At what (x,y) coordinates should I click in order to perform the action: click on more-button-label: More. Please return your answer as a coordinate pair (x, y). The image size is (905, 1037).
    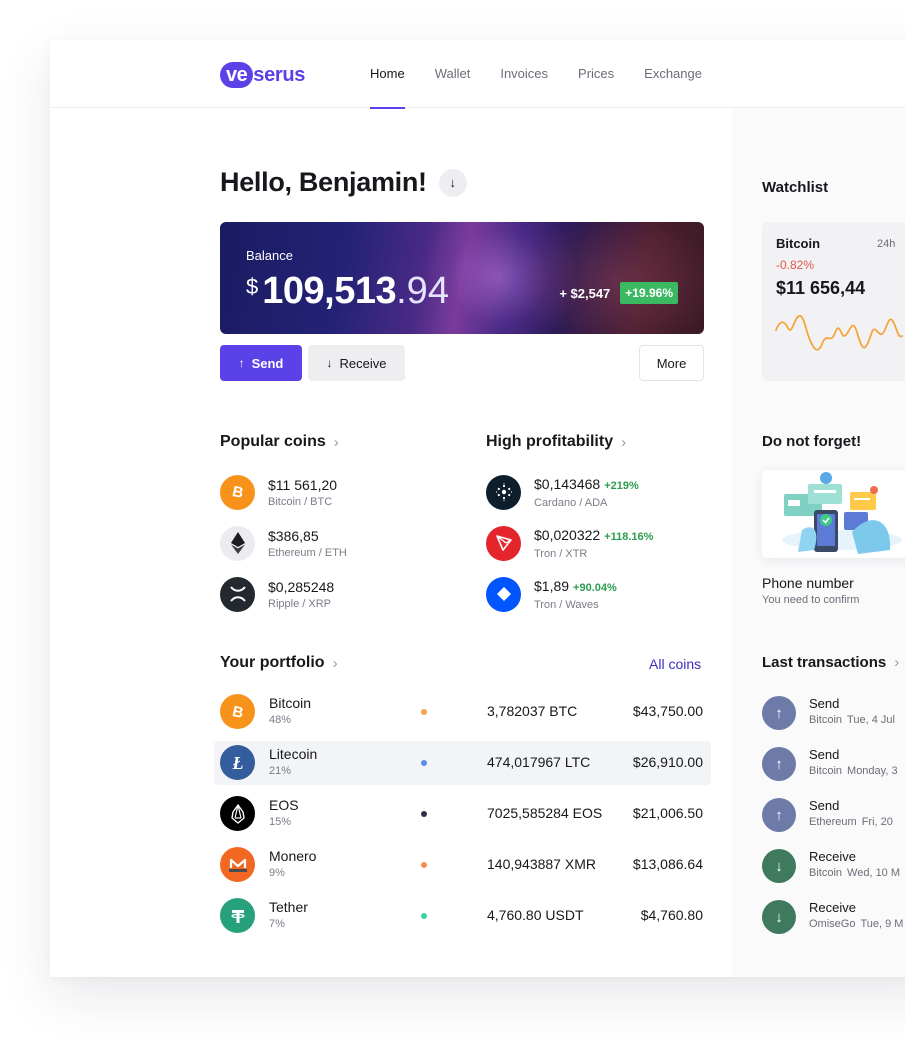
    Looking at the image, I should click on (671, 363).